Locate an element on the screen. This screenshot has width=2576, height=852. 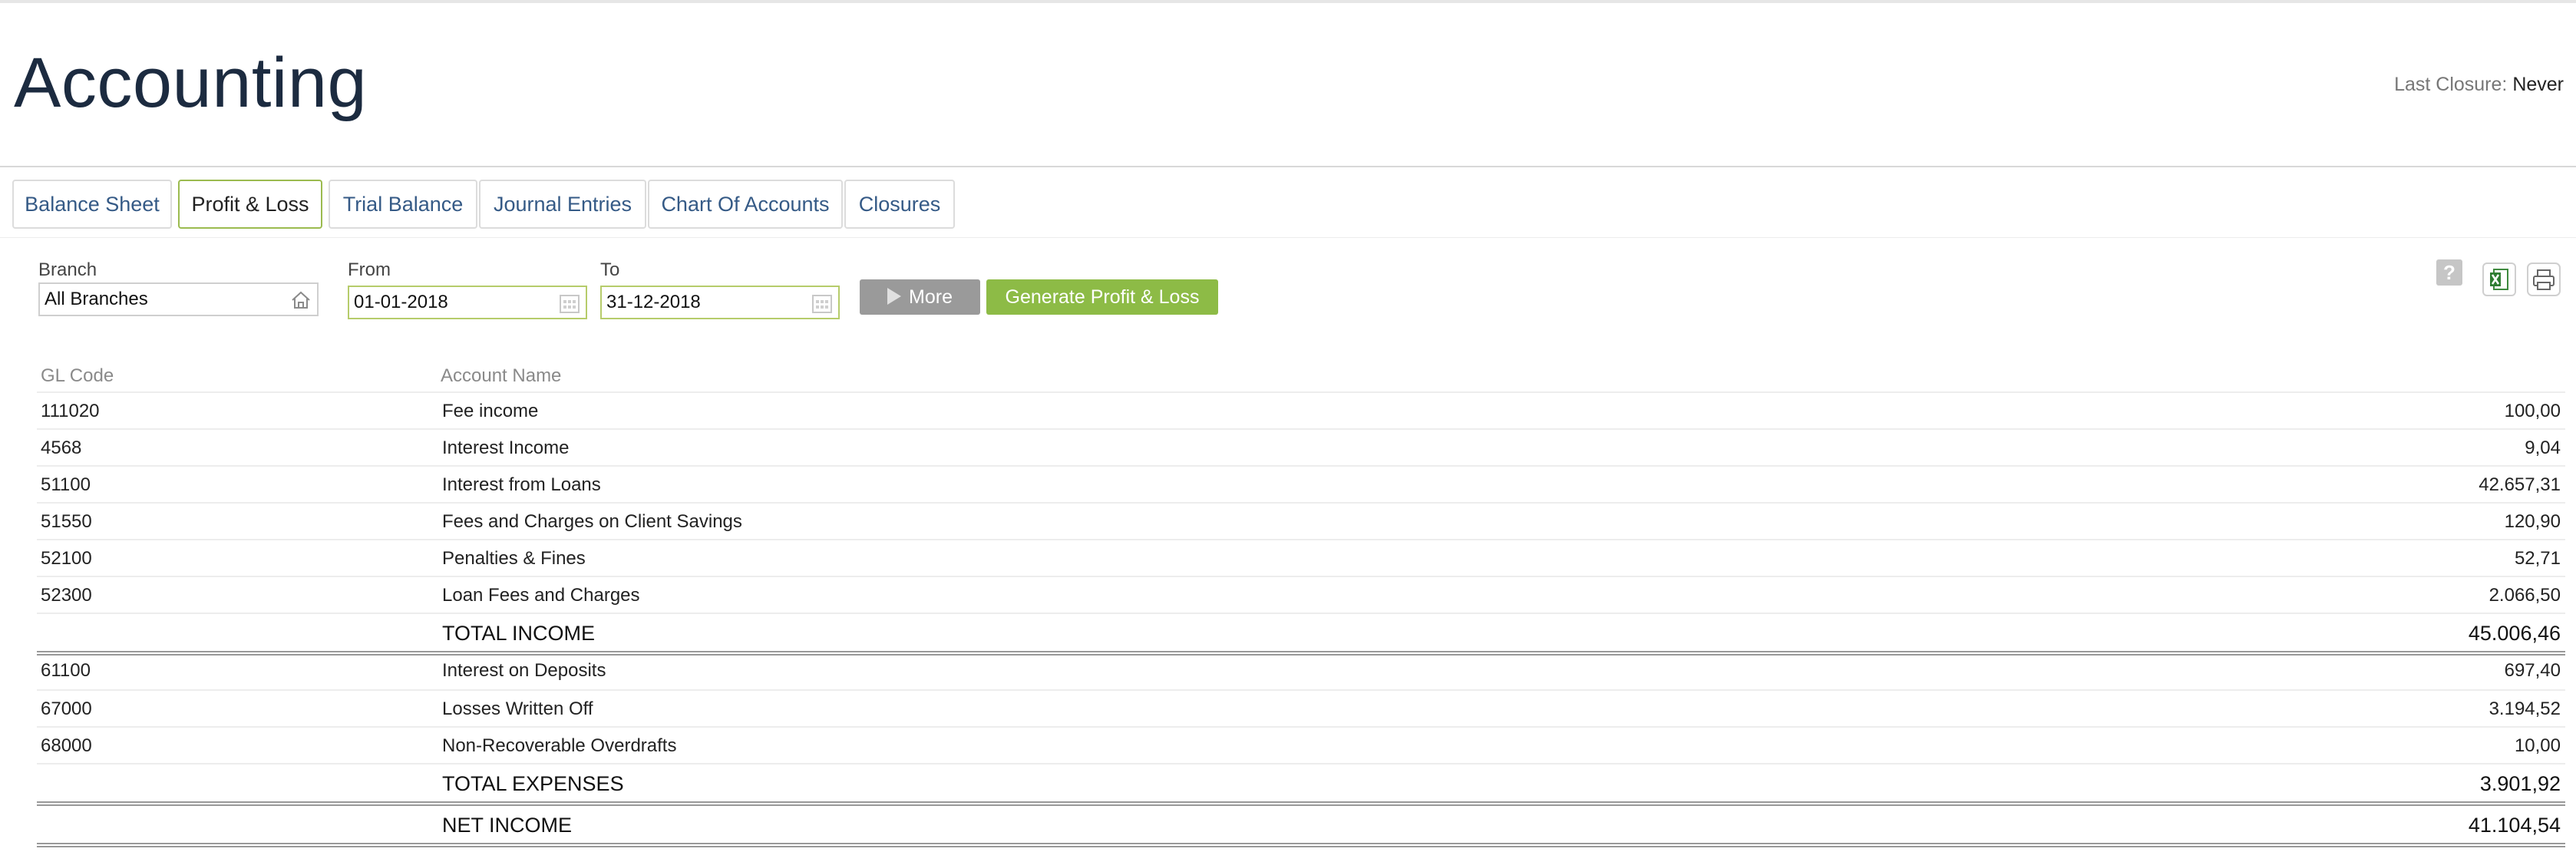
tab-closures: Closures is located at coordinates (899, 204).